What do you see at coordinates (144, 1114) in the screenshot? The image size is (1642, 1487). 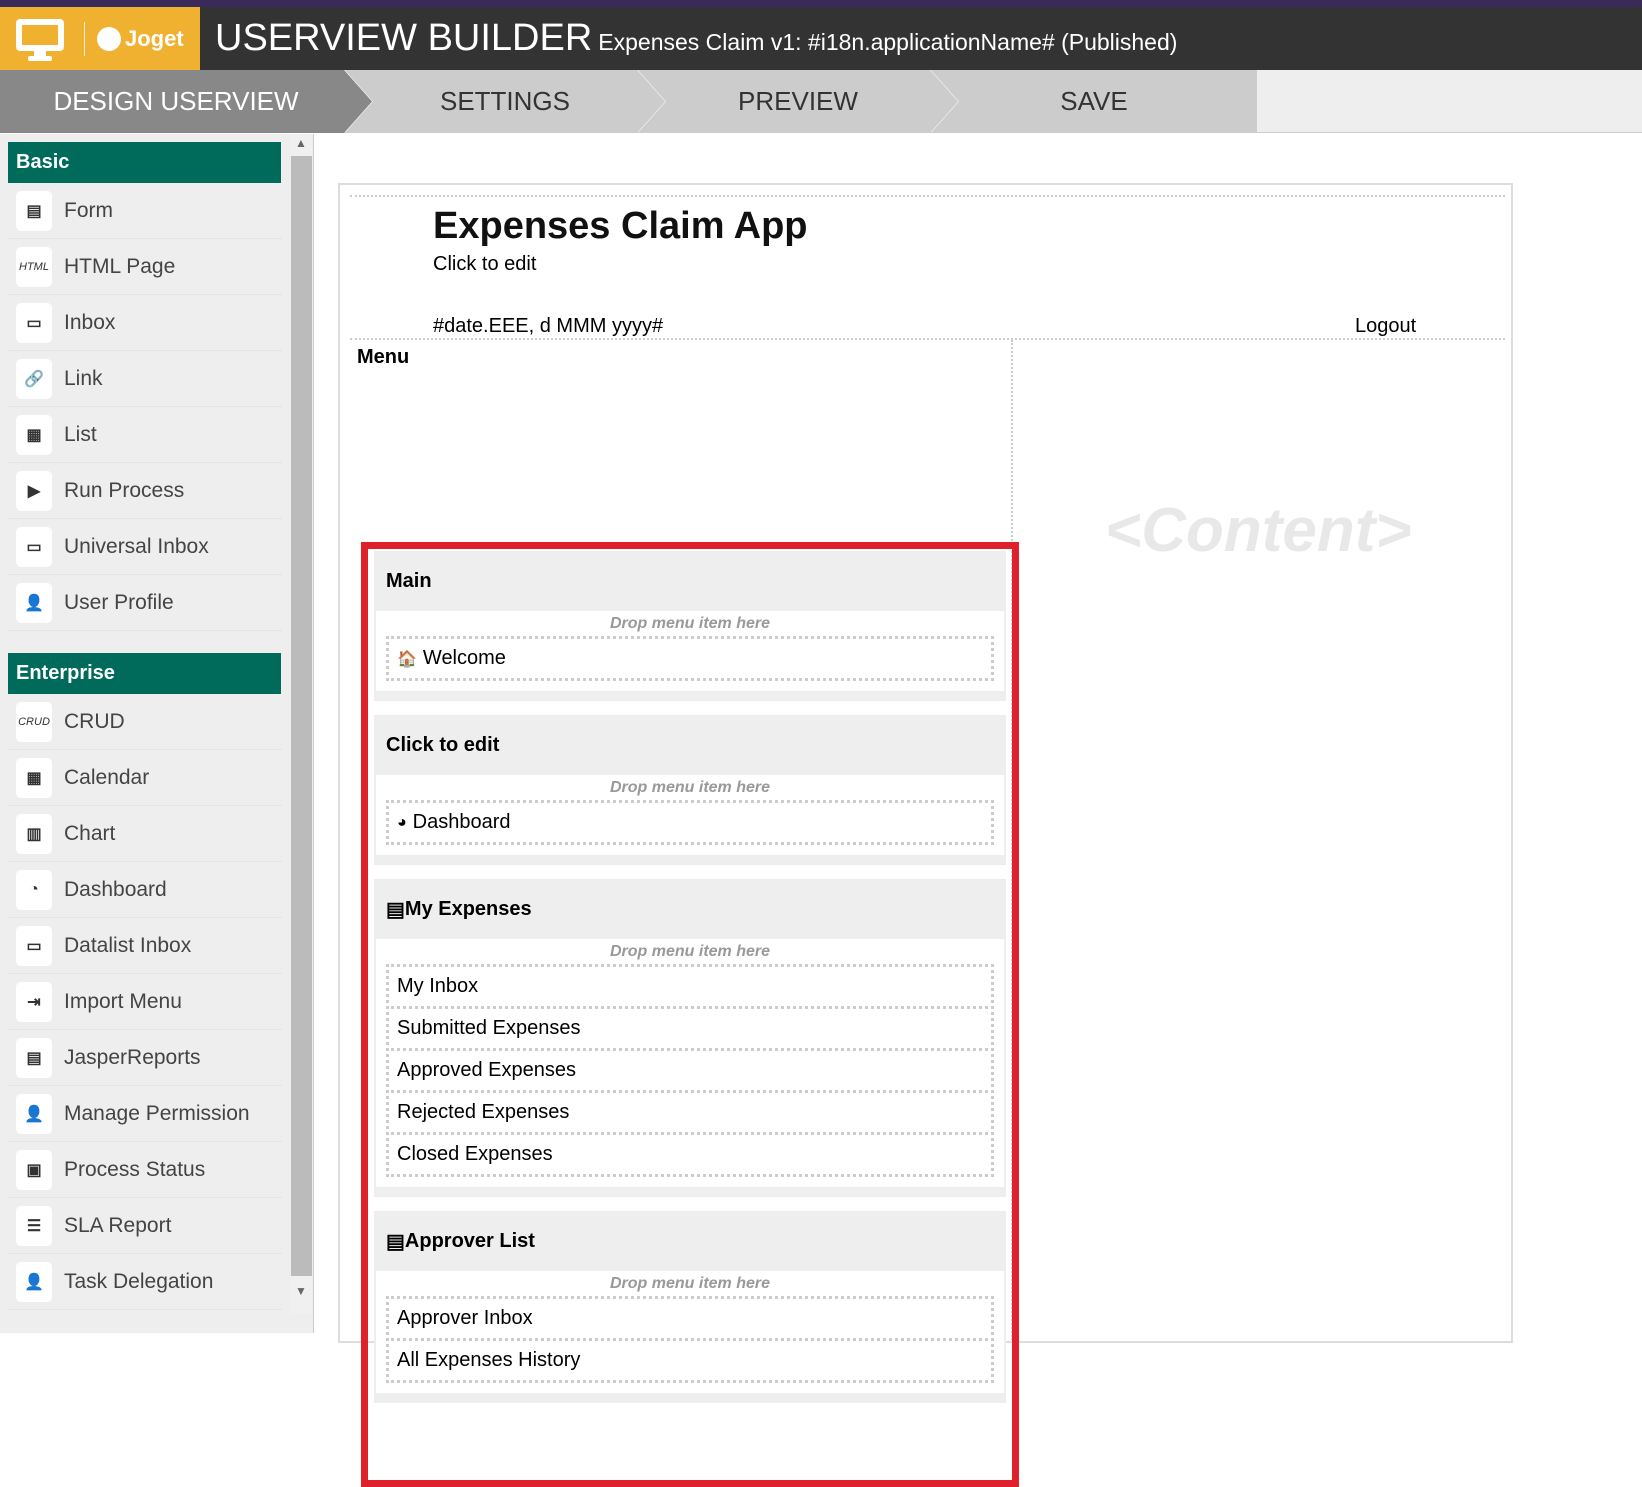 I see `palette-item: 👤 Manage Permission` at bounding box center [144, 1114].